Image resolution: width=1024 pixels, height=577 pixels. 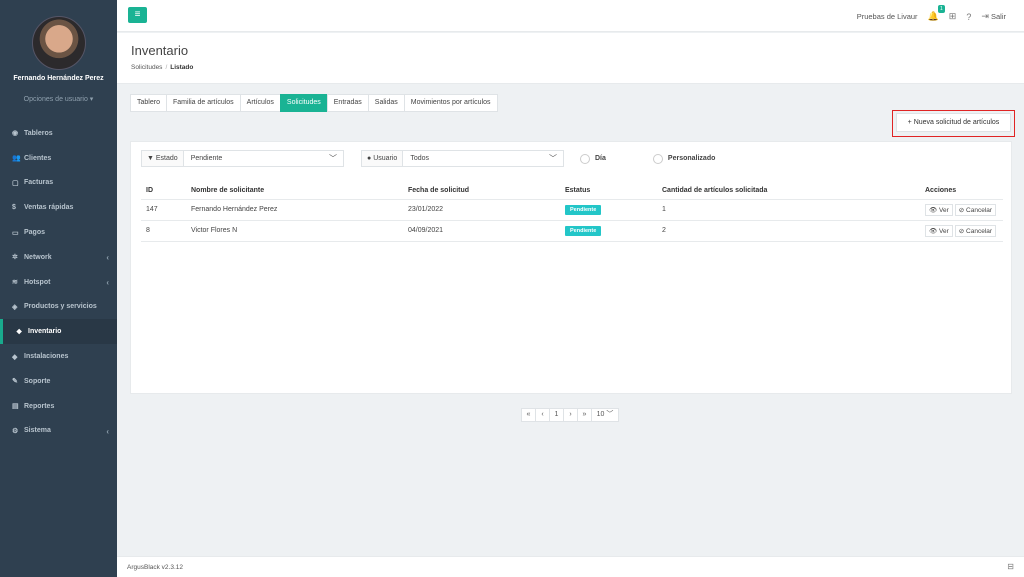 I want to click on cell-name: Fernando Hernández Perez, so click(x=294, y=210).